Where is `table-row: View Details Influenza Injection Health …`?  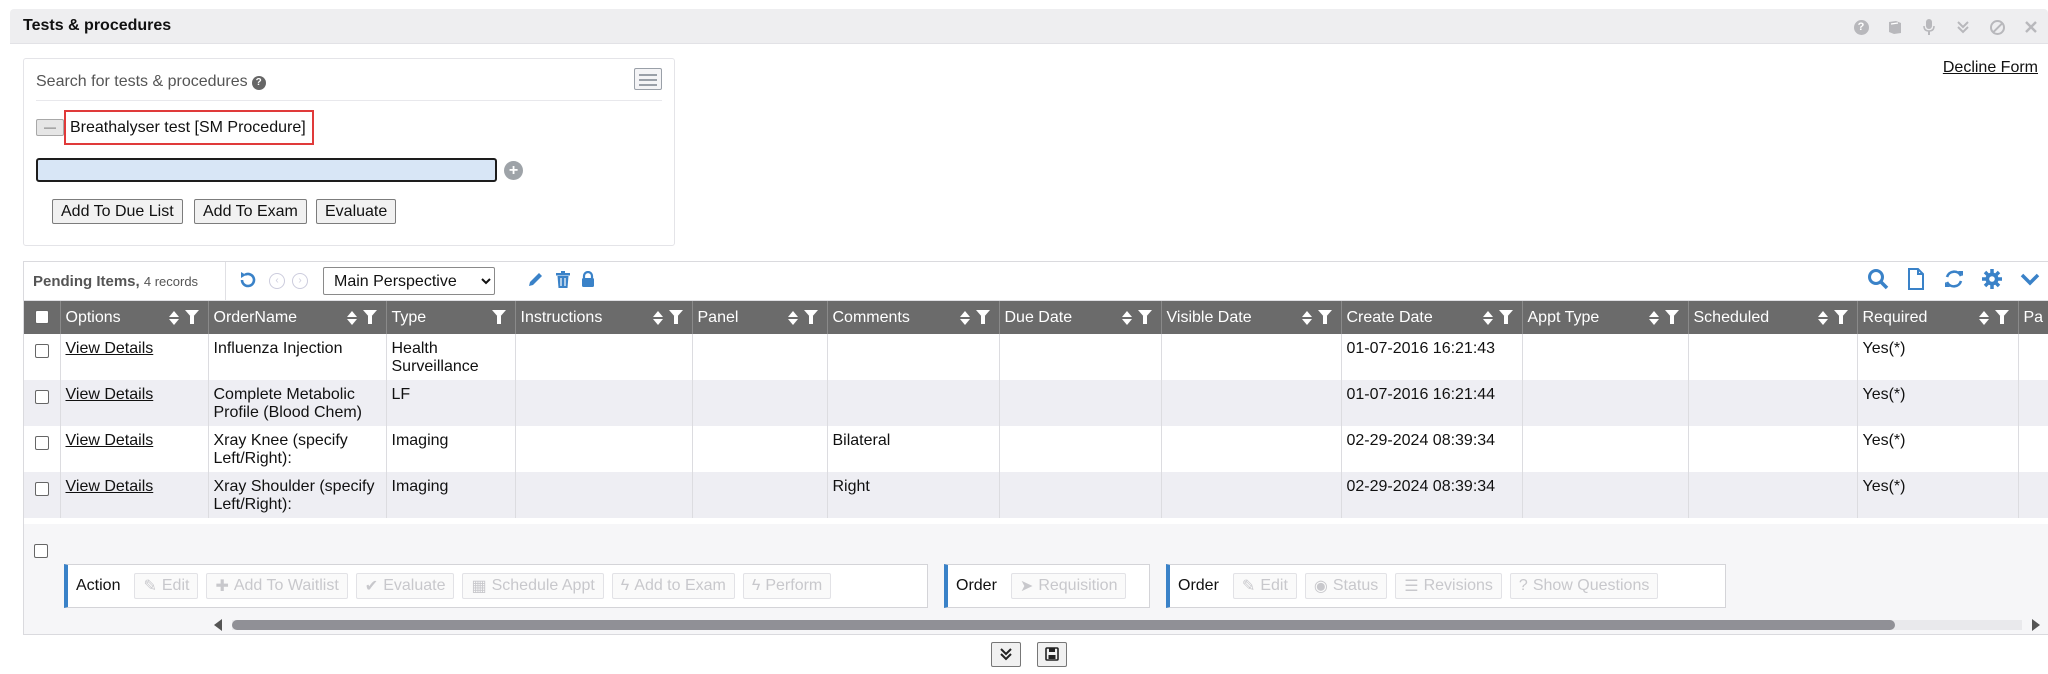 table-row: View Details Influenza Injection Health … is located at coordinates (1036, 357).